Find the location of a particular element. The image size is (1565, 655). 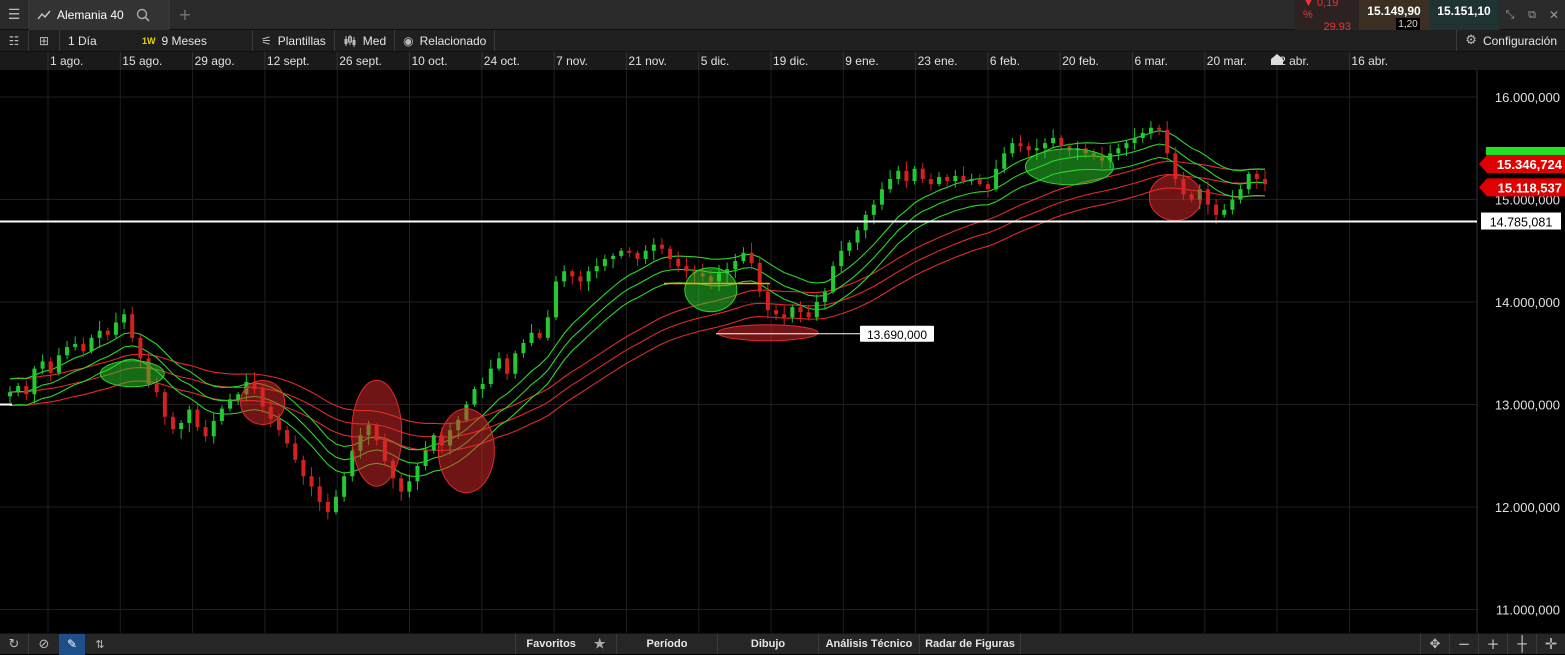

median-button: Med is located at coordinates (364, 40).